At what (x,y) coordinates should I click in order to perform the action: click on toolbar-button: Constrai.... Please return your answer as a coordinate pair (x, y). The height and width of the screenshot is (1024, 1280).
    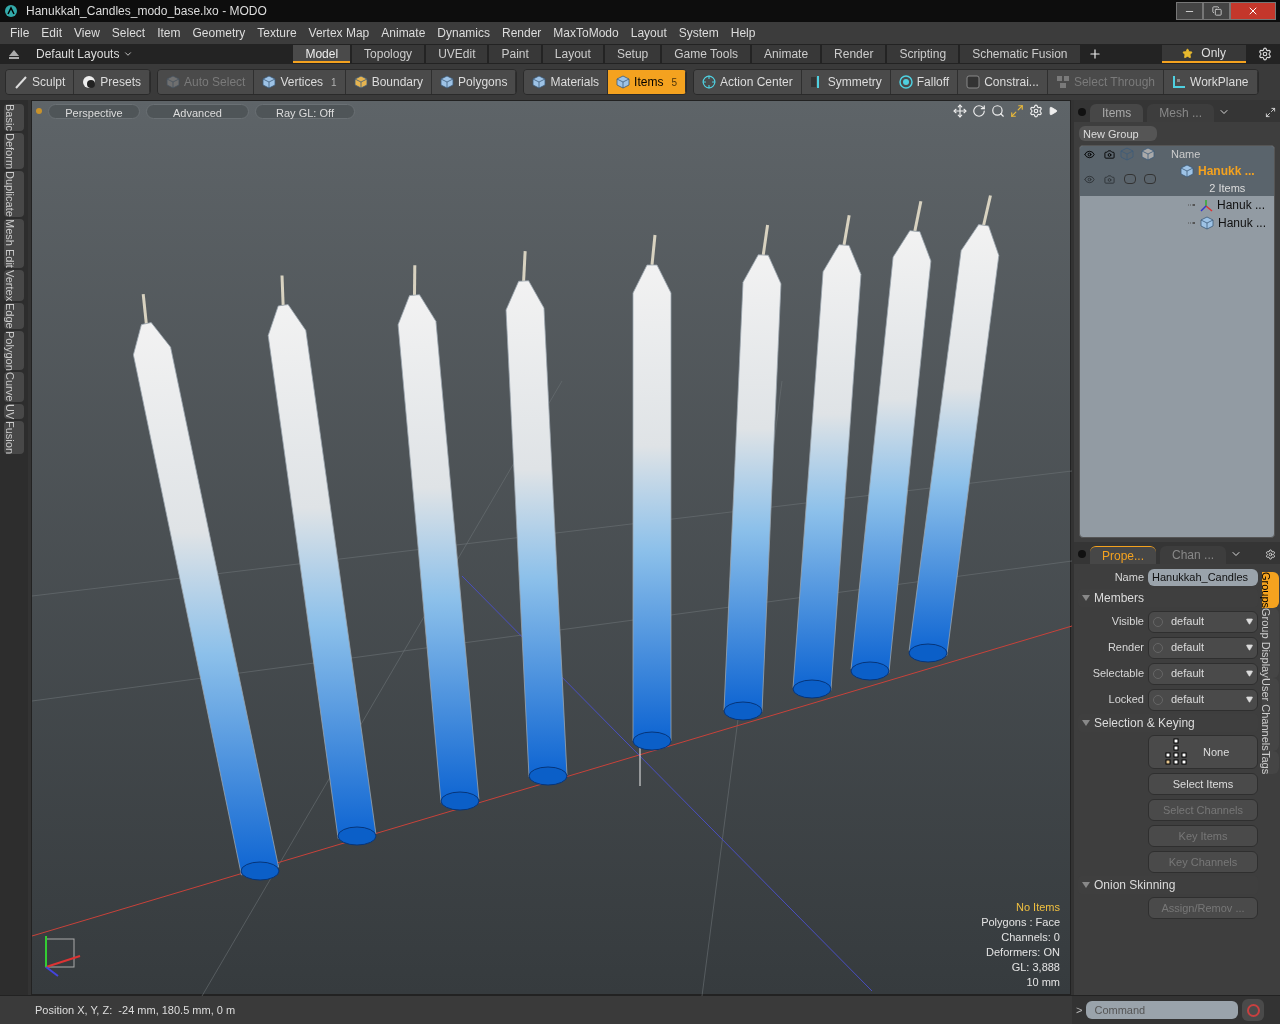
    Looking at the image, I should click on (1003, 82).